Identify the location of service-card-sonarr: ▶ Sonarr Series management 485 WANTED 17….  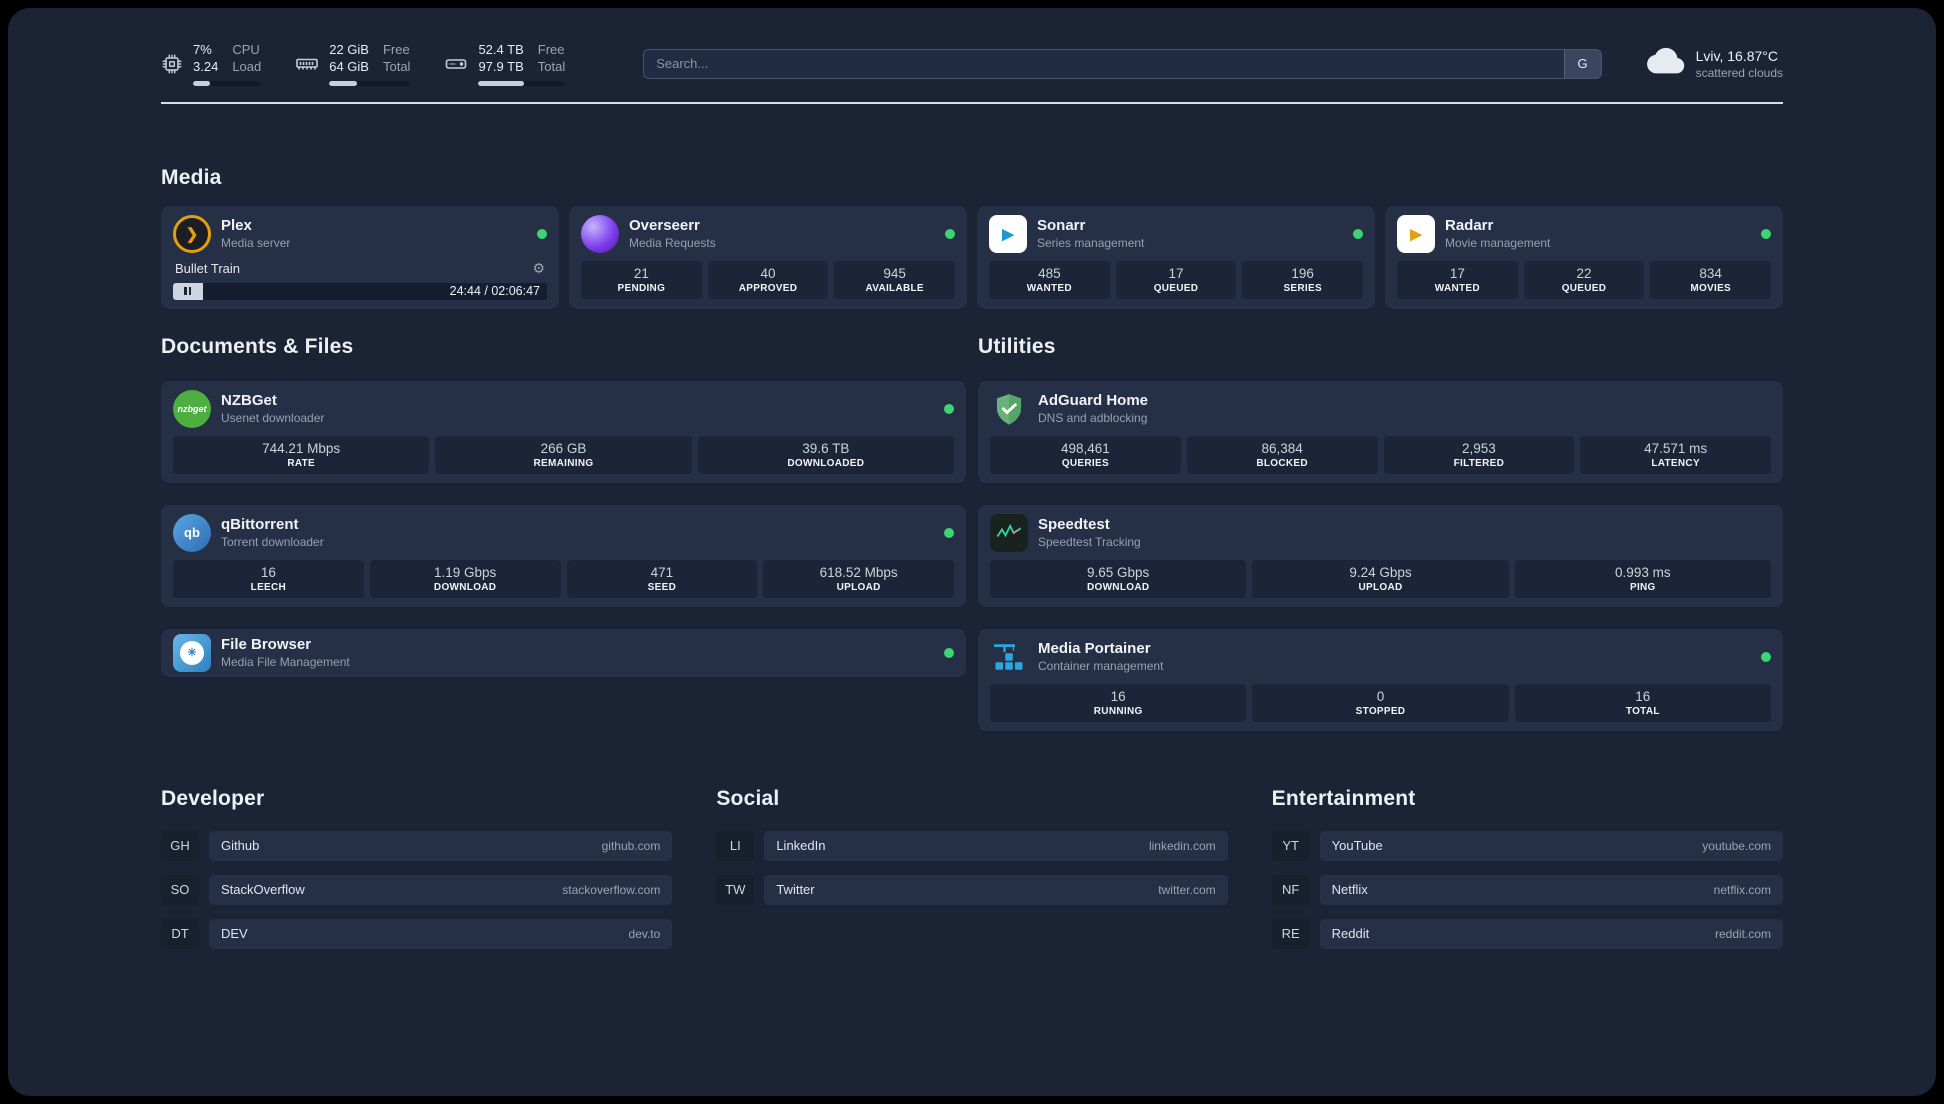
(1176, 257).